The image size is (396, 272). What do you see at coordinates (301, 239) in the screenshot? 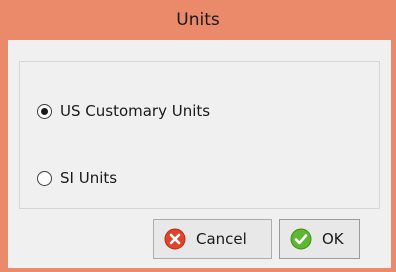
I see `checkmark-icon` at bounding box center [301, 239].